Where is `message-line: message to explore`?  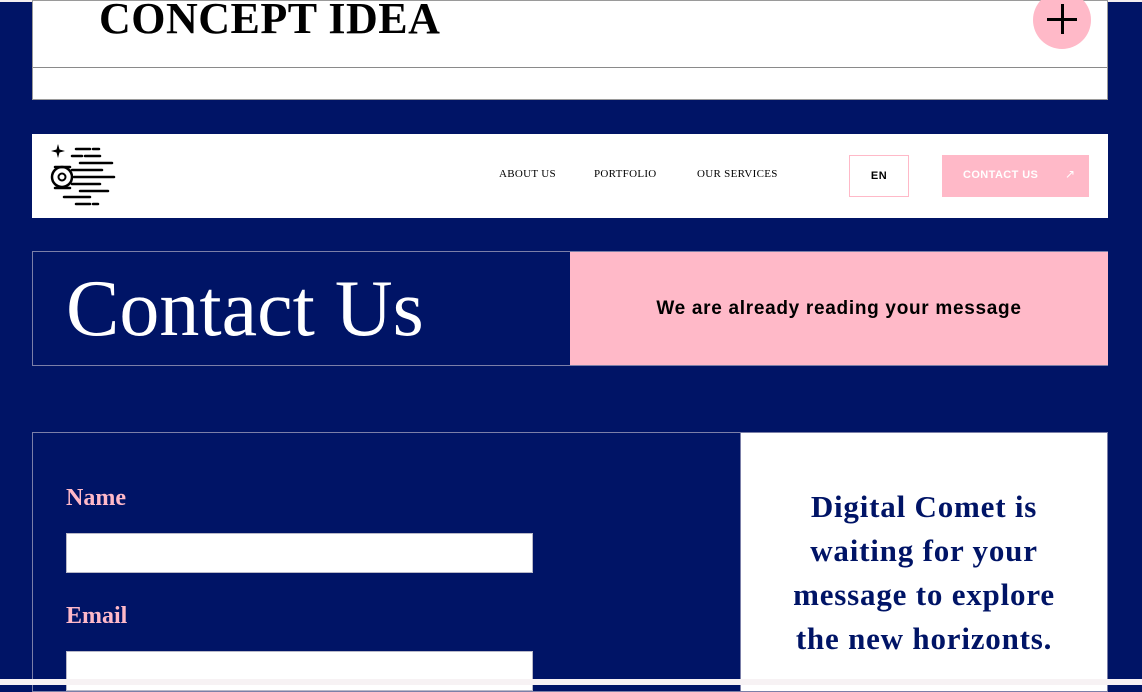
message-line: message to explore is located at coordinates (924, 594).